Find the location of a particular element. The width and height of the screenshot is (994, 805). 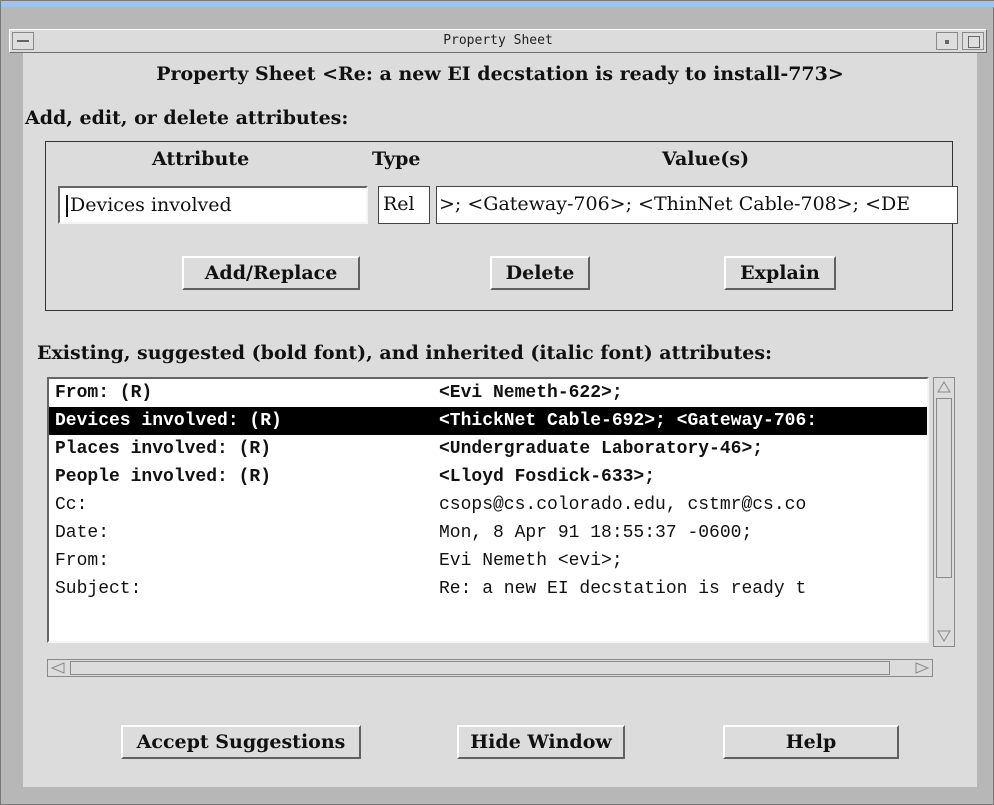

list-item: From: (R) <Evi Nemeth-622>; is located at coordinates (488, 393).